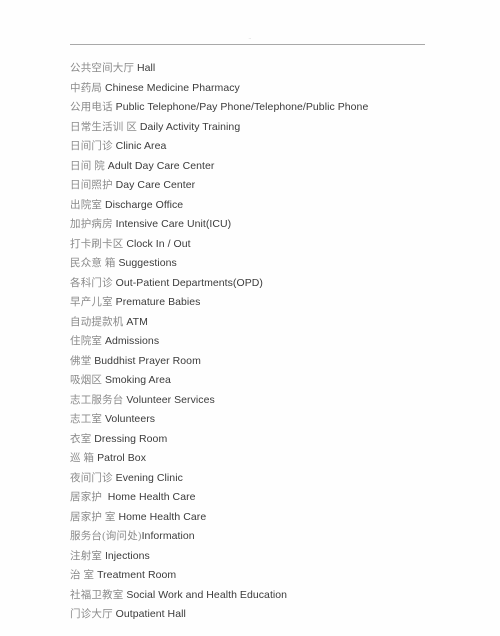 This screenshot has height=636, width=500. I want to click on glossary-entry: 治 室 Treatment Room, so click(280, 576).